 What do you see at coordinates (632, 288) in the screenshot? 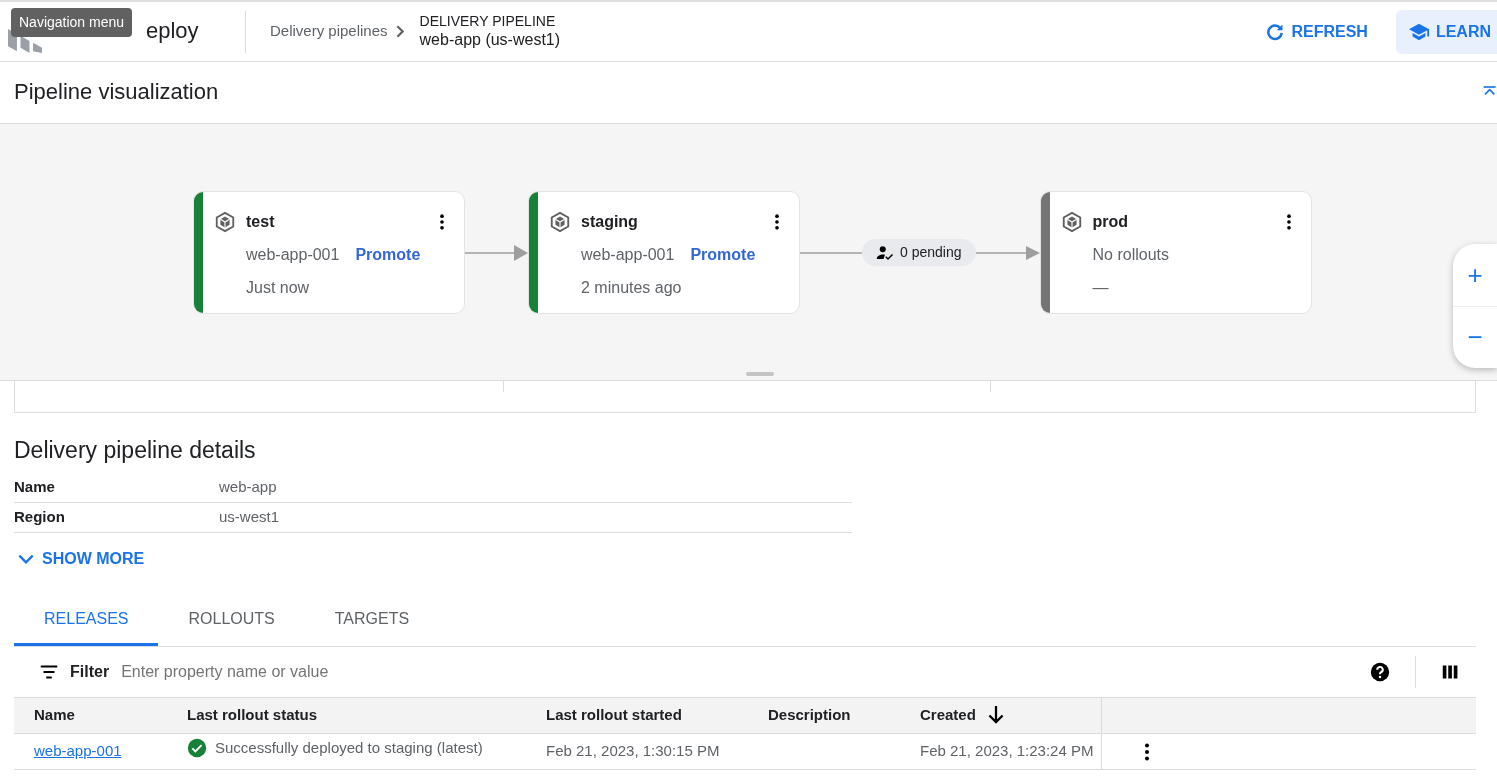
I see `rollout-time: 2 minutes ago` at bounding box center [632, 288].